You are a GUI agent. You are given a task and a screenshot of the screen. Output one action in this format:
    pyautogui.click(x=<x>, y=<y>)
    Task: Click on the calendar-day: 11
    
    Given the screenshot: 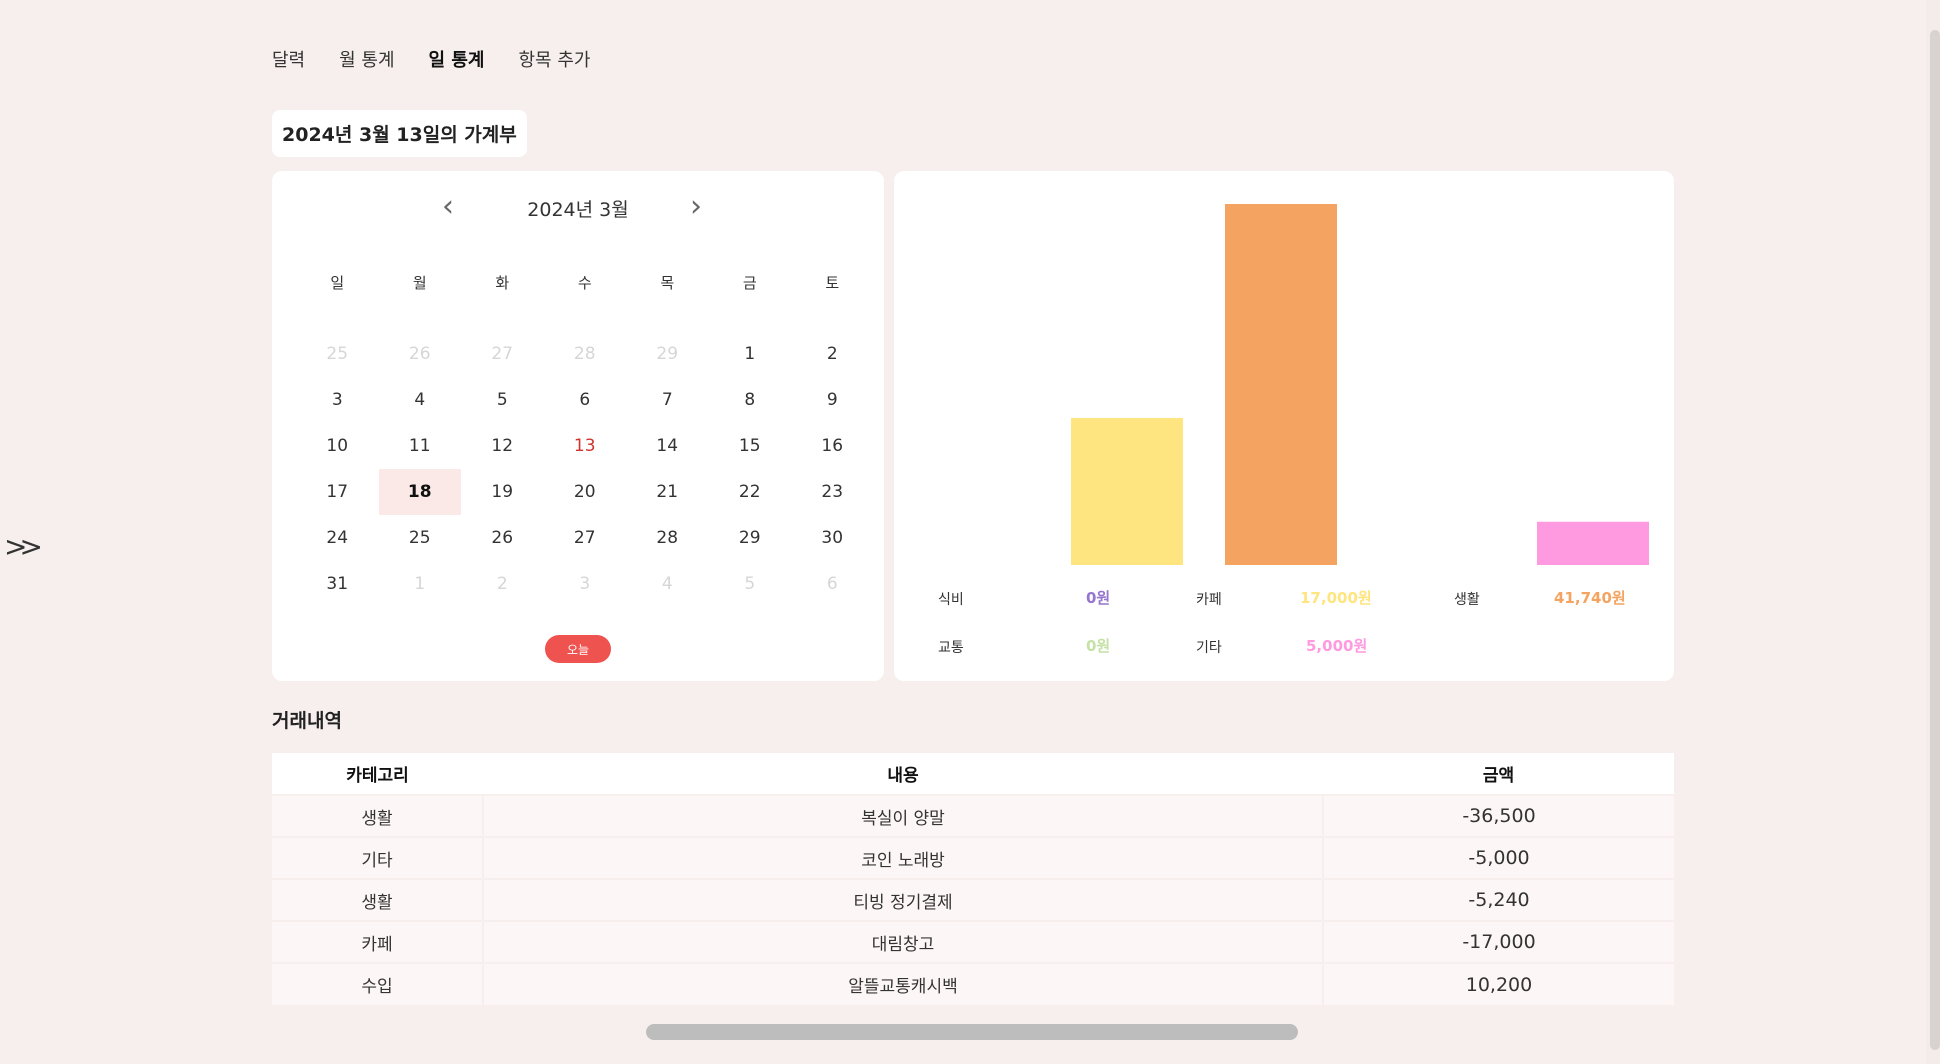 What is the action you would take?
    pyautogui.click(x=420, y=446)
    